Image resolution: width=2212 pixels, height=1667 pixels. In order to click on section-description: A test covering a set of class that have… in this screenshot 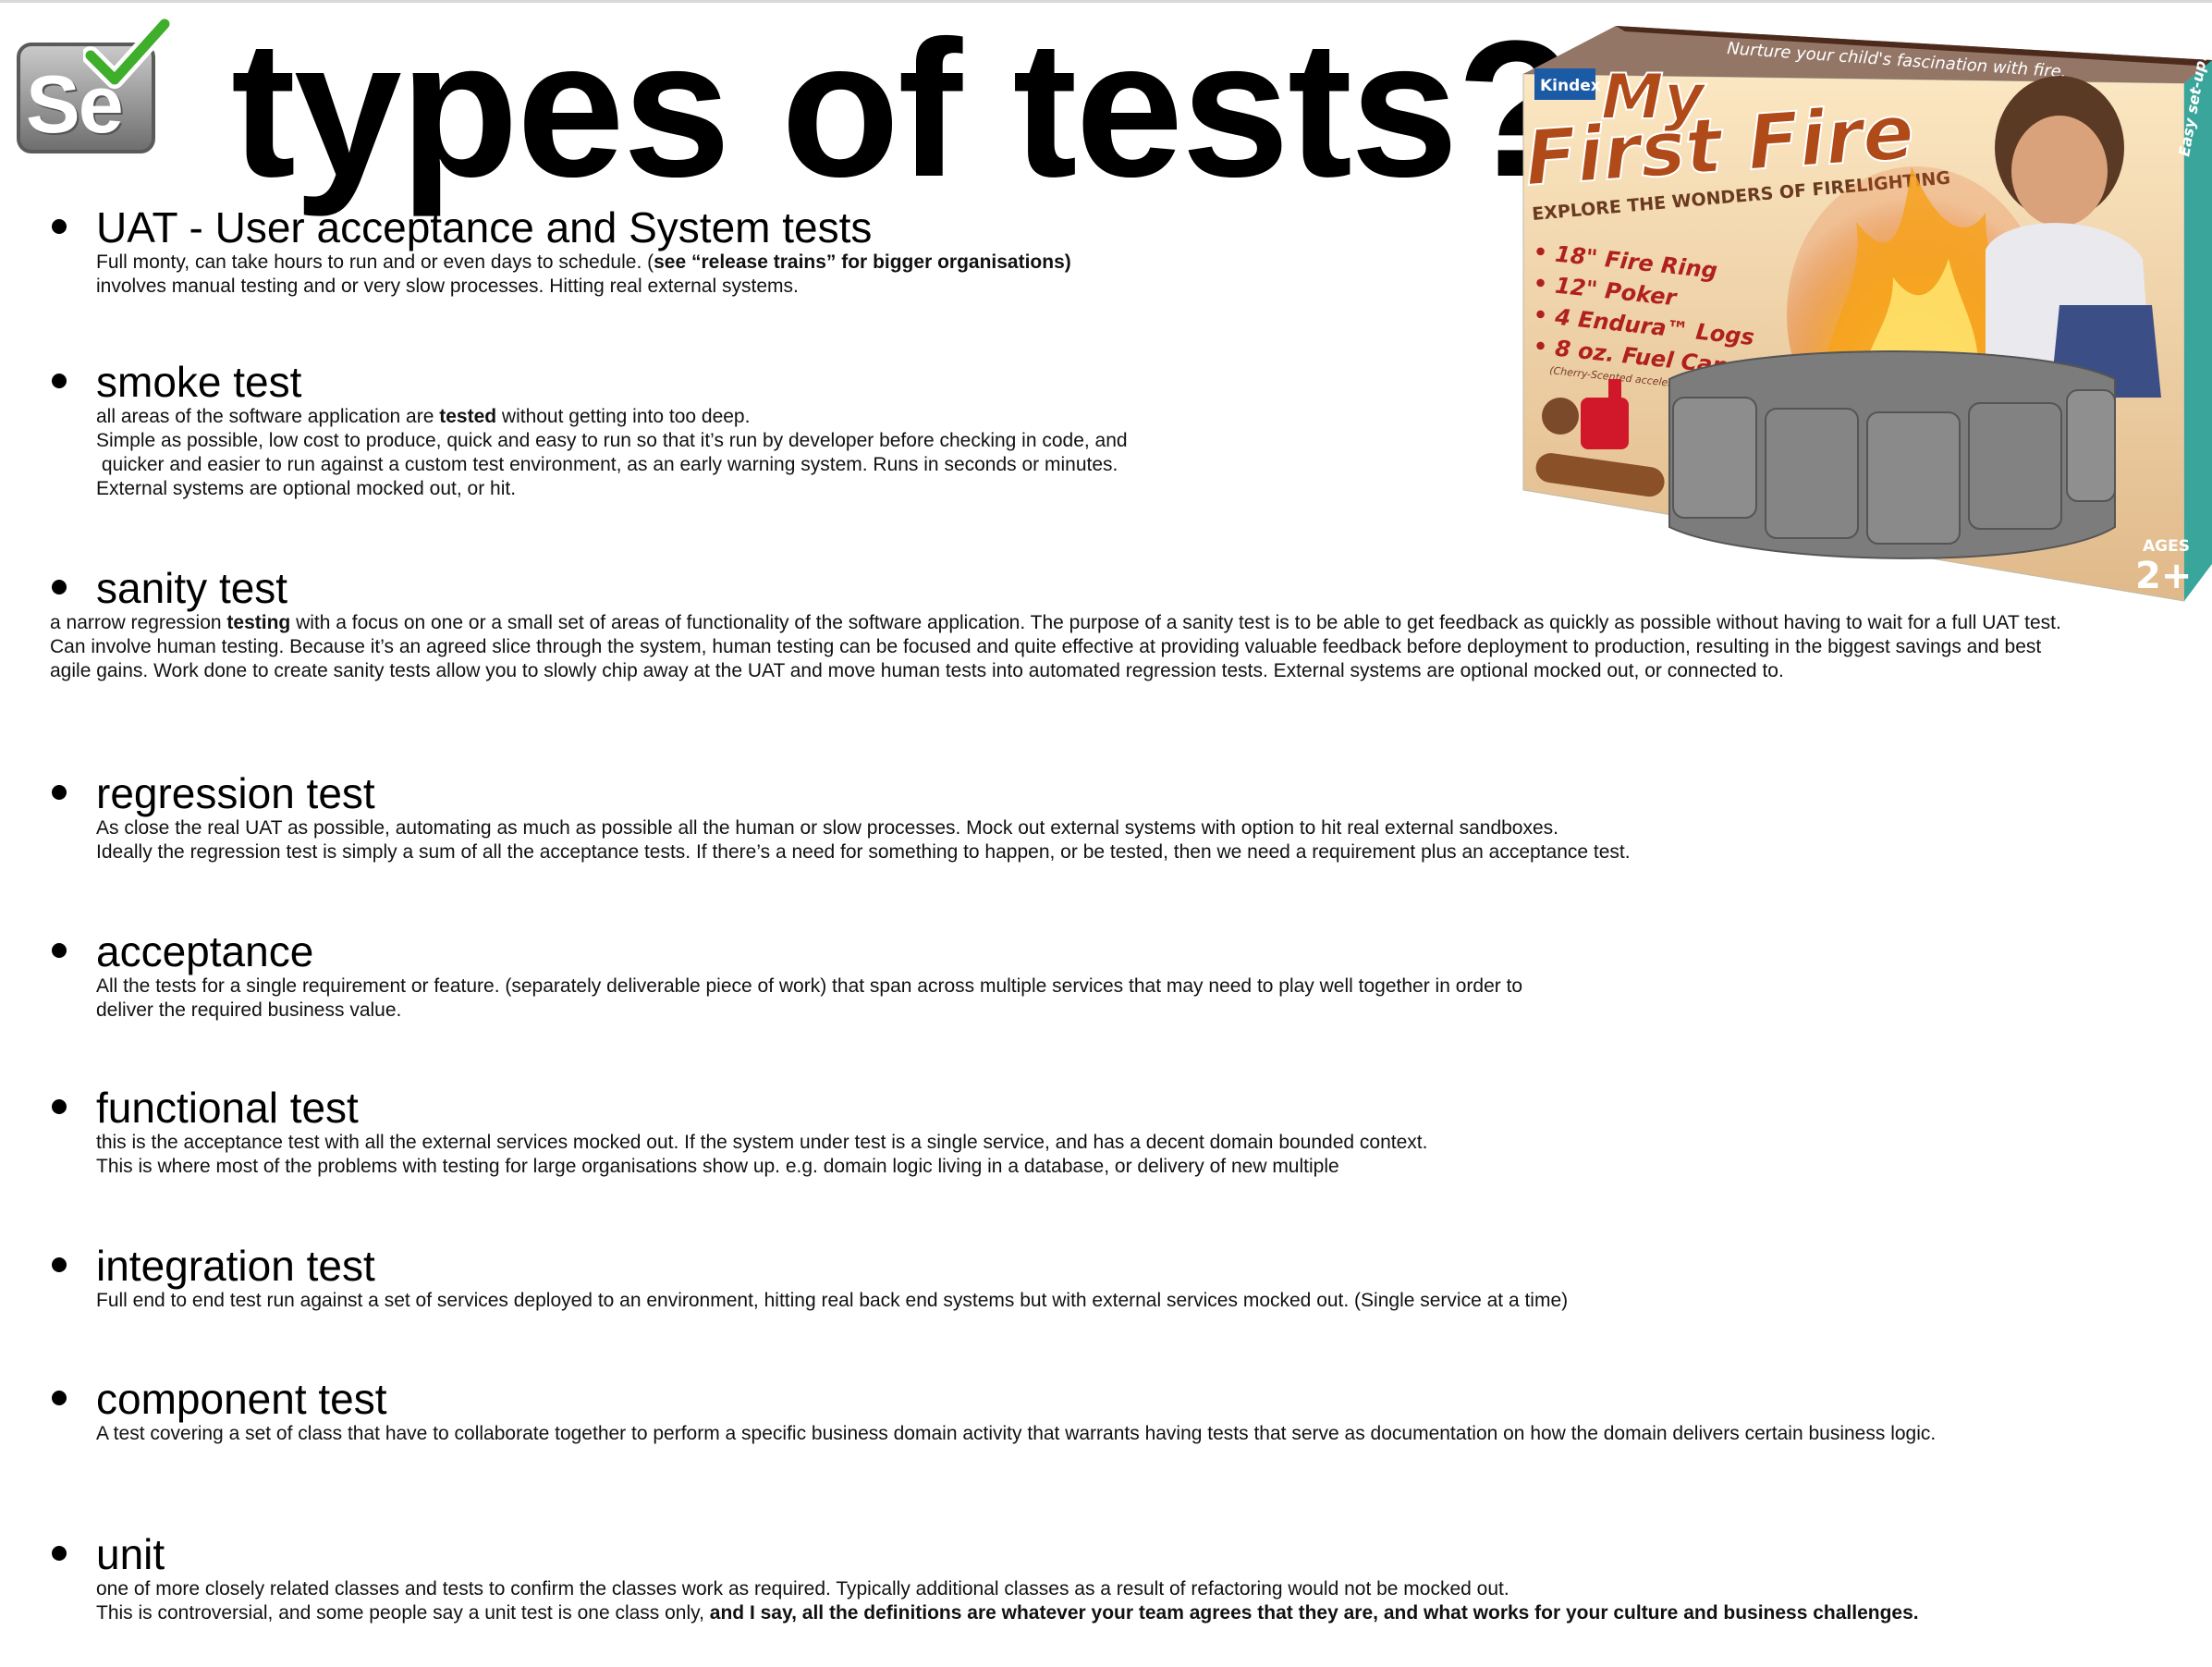, I will do `click(1016, 1434)`.